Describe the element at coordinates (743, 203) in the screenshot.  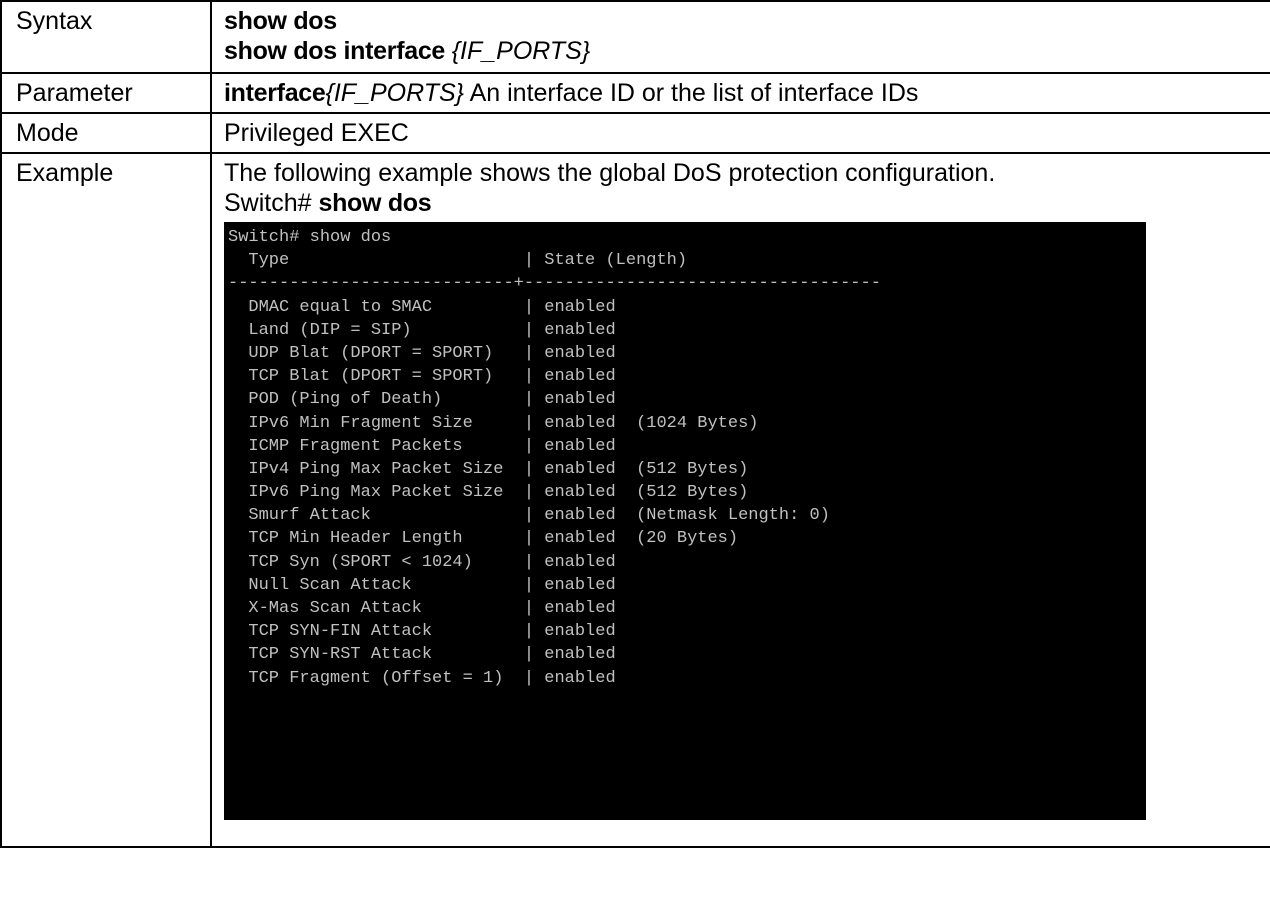
I see `example-command-line: Switch# show dos` at that location.